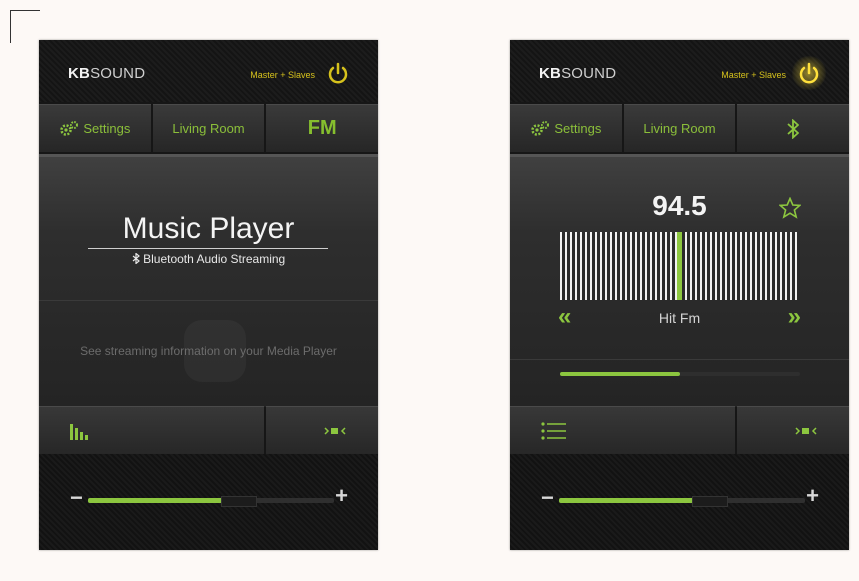  What do you see at coordinates (208, 228) in the screenshot?
I see `page-title: Music Player` at bounding box center [208, 228].